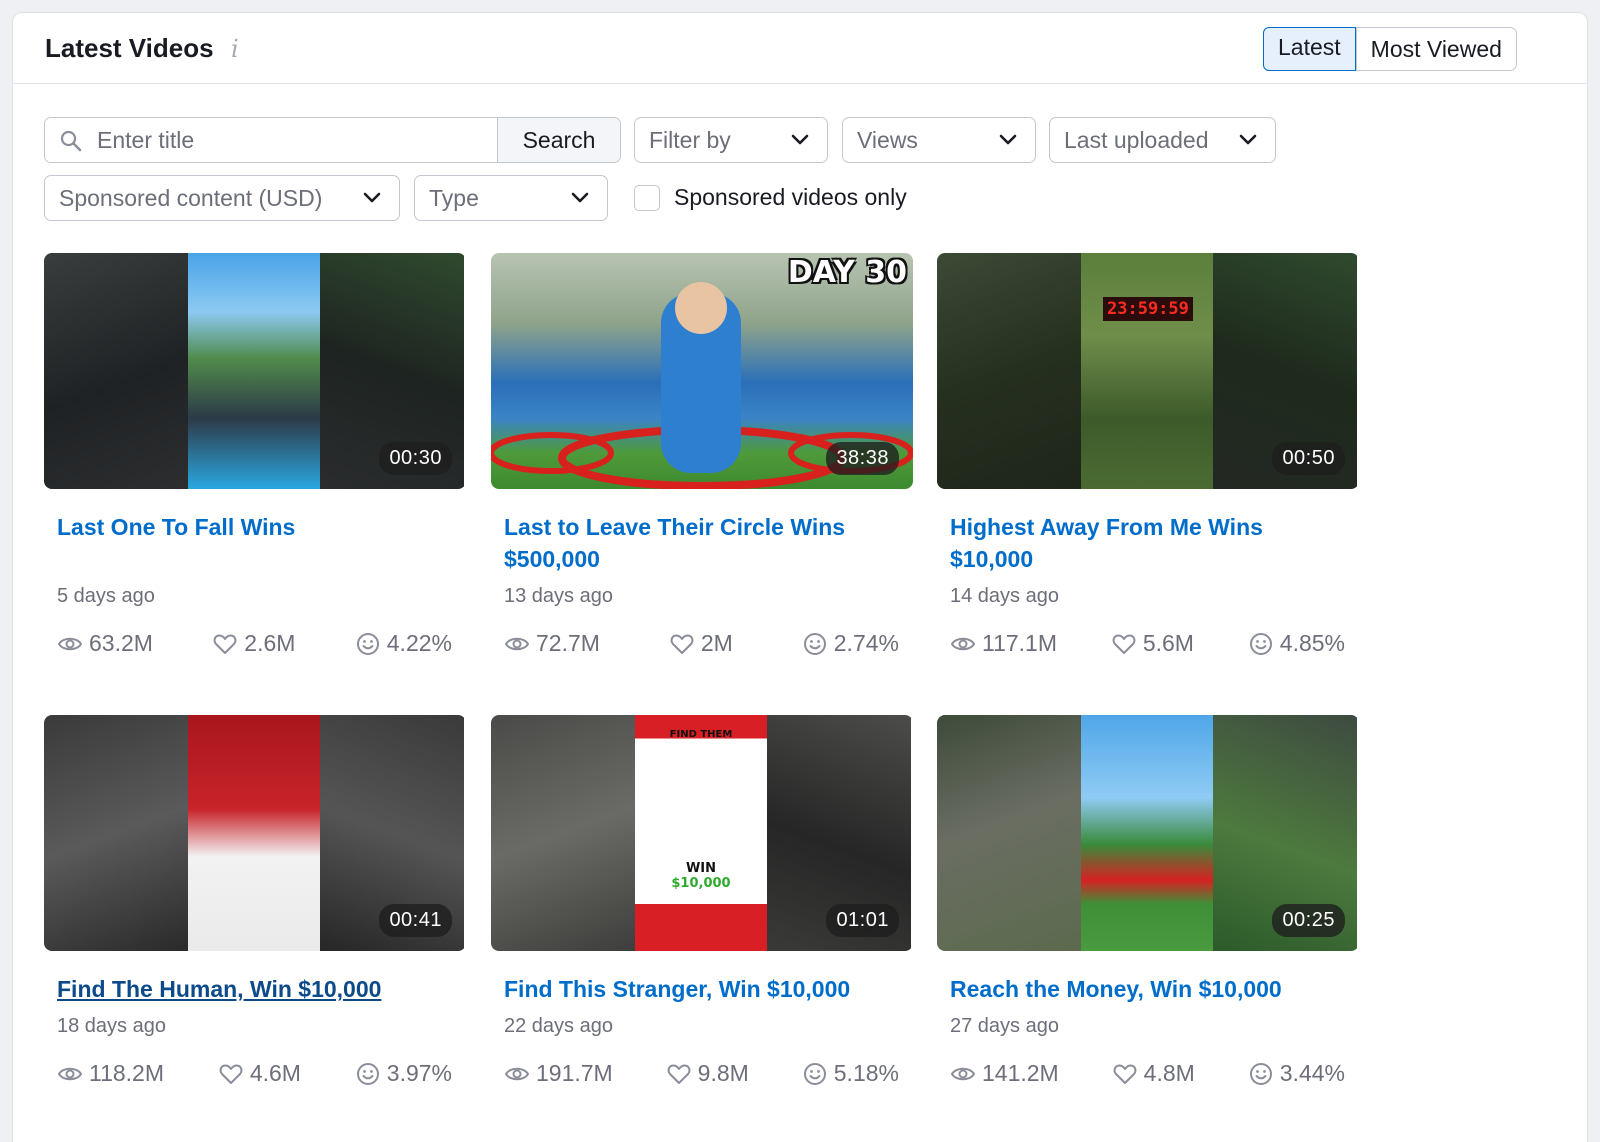 The height and width of the screenshot is (1142, 1600). What do you see at coordinates (647, 197) in the screenshot?
I see `sponsored-only-checkbox` at bounding box center [647, 197].